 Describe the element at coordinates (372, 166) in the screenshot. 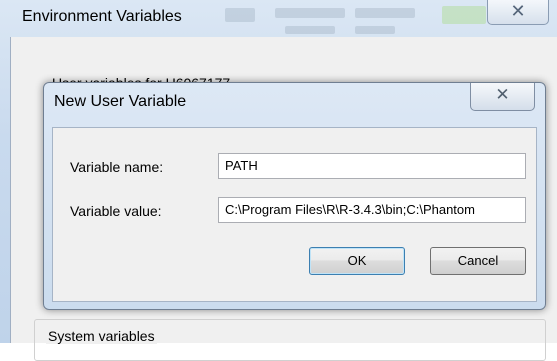

I see `variable-name-field: PATH` at that location.